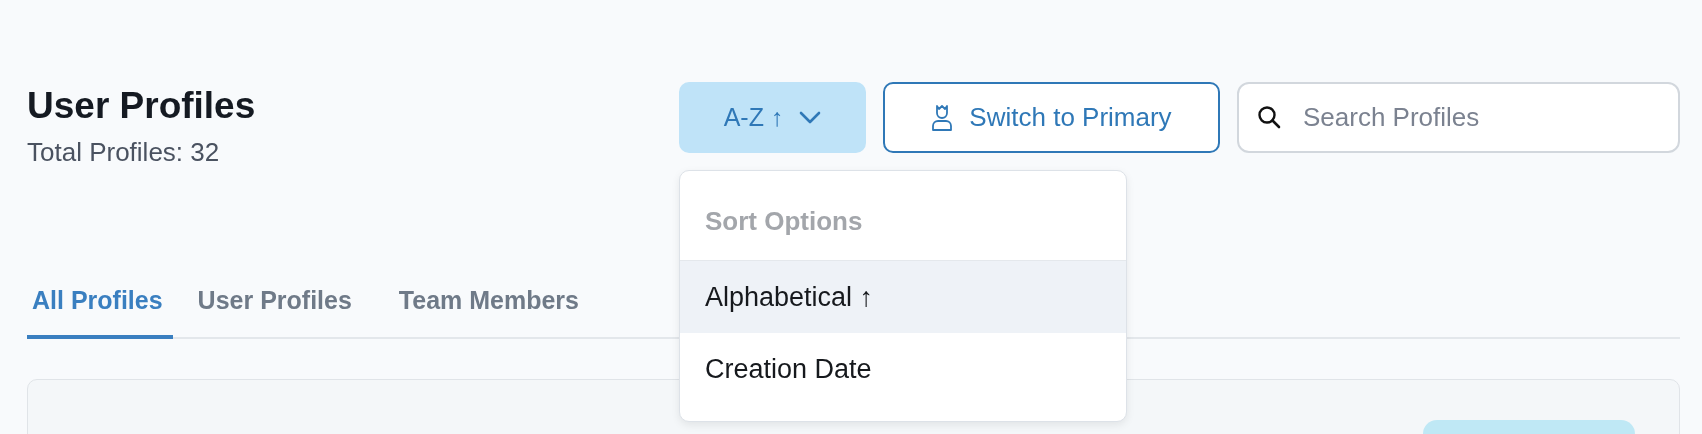  Describe the element at coordinates (1269, 117) in the screenshot. I see `search-icon` at that location.